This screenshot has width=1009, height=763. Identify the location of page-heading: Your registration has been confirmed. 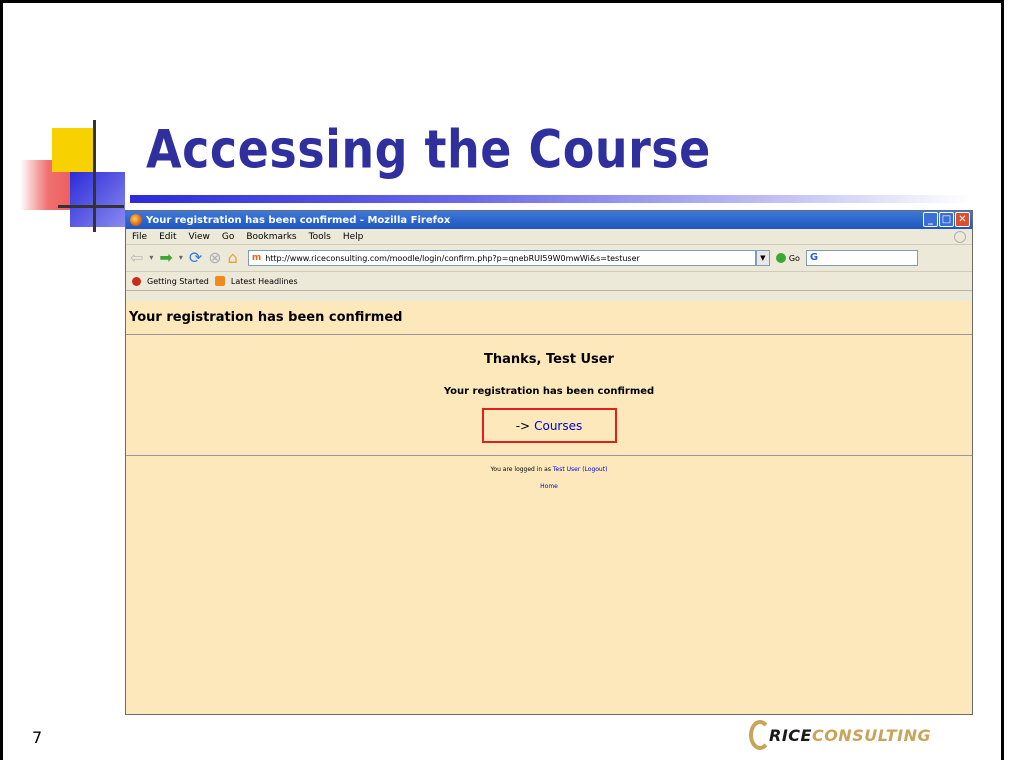
(549, 318).